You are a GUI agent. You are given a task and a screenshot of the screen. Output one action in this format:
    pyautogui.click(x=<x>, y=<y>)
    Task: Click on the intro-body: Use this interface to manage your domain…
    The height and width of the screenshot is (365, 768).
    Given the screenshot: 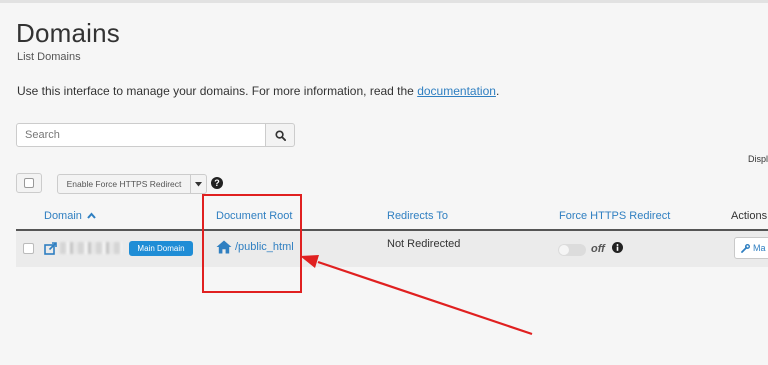 What is the action you would take?
    pyautogui.click(x=217, y=91)
    